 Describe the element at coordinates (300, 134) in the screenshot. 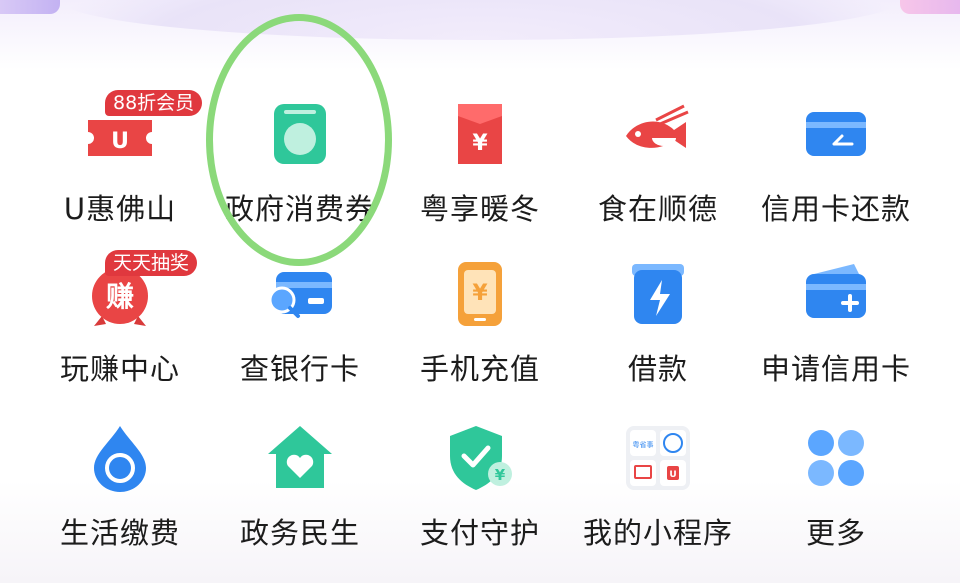

I see `washing-machine-icon` at that location.